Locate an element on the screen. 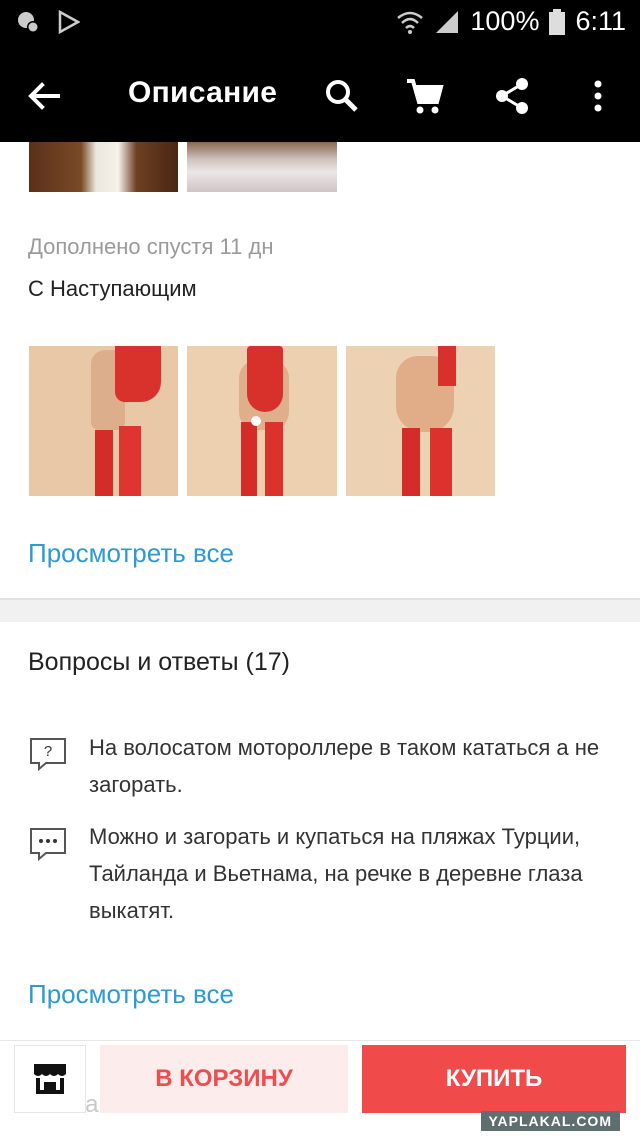 Image resolution: width=640 pixels, height=1139 pixels. watermark: YAPLAKAL.COM is located at coordinates (550, 1121).